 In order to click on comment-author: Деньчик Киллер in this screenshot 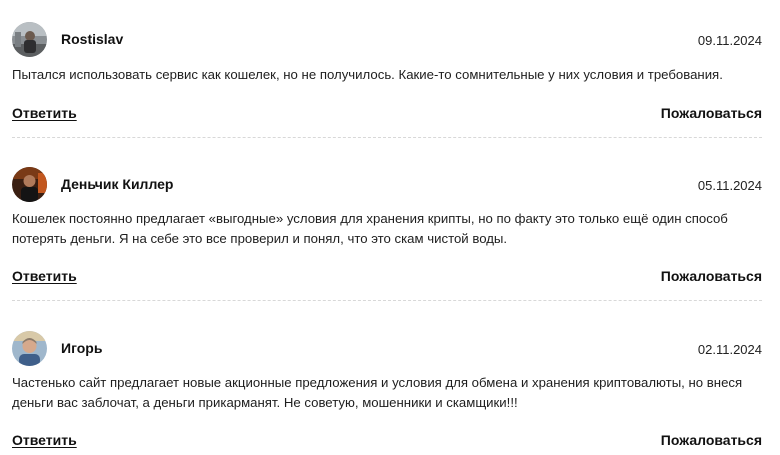, I will do `click(117, 184)`.